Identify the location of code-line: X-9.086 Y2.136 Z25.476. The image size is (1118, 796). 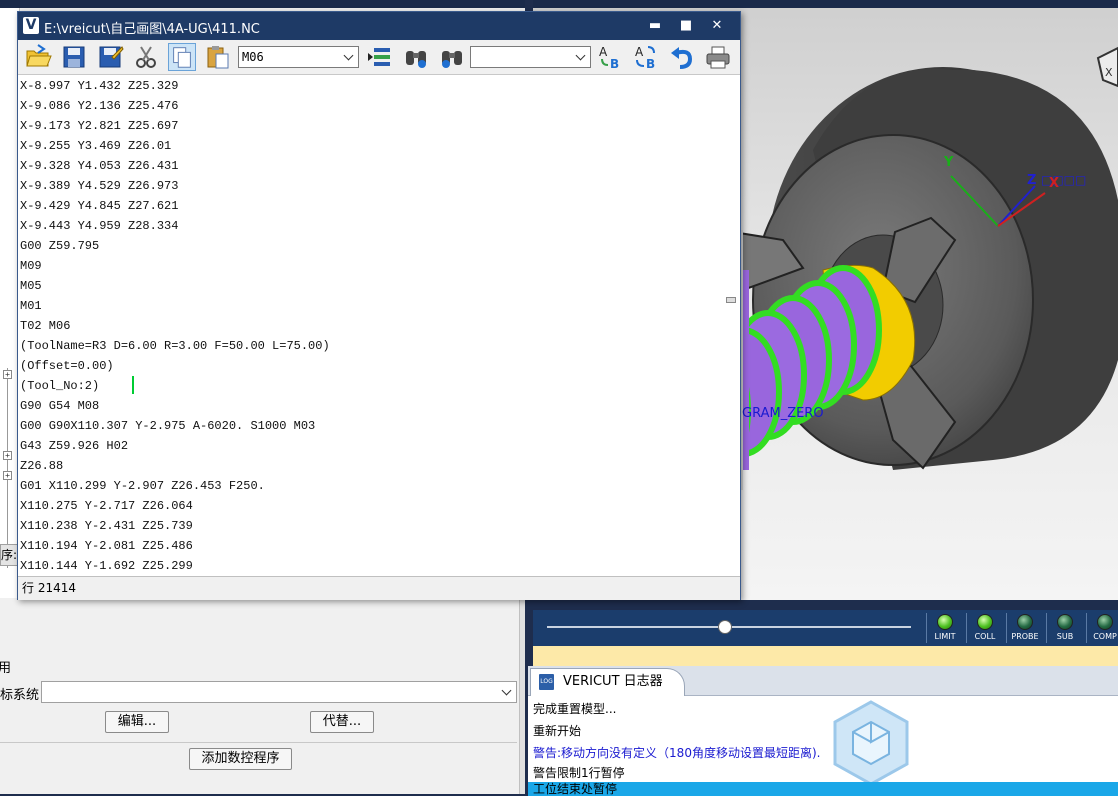
(99, 106).